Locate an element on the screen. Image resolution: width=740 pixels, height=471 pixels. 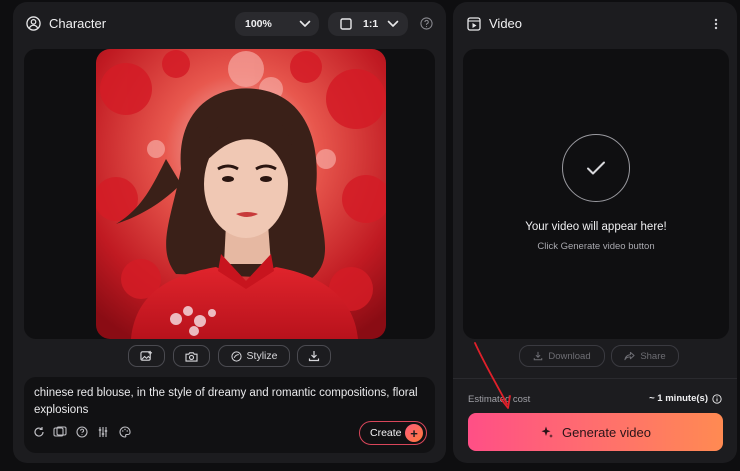
help-circle-icon is located at coordinates (82, 432).